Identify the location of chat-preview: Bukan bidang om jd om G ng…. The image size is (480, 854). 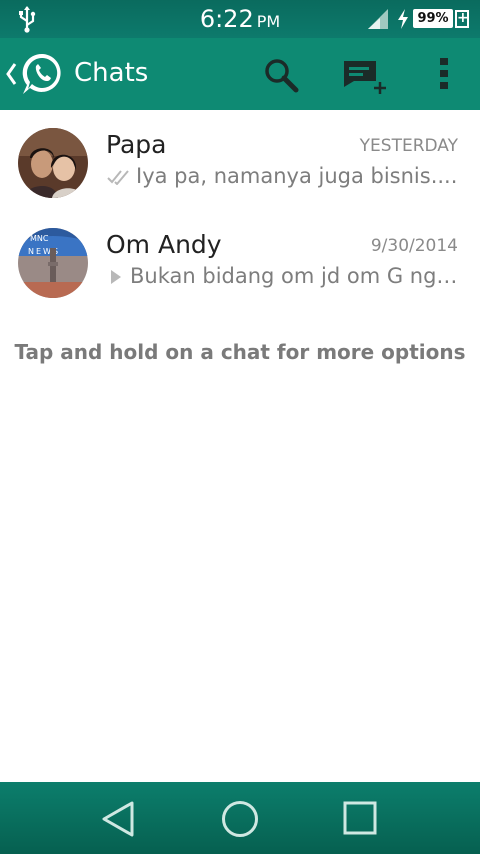
(282, 276).